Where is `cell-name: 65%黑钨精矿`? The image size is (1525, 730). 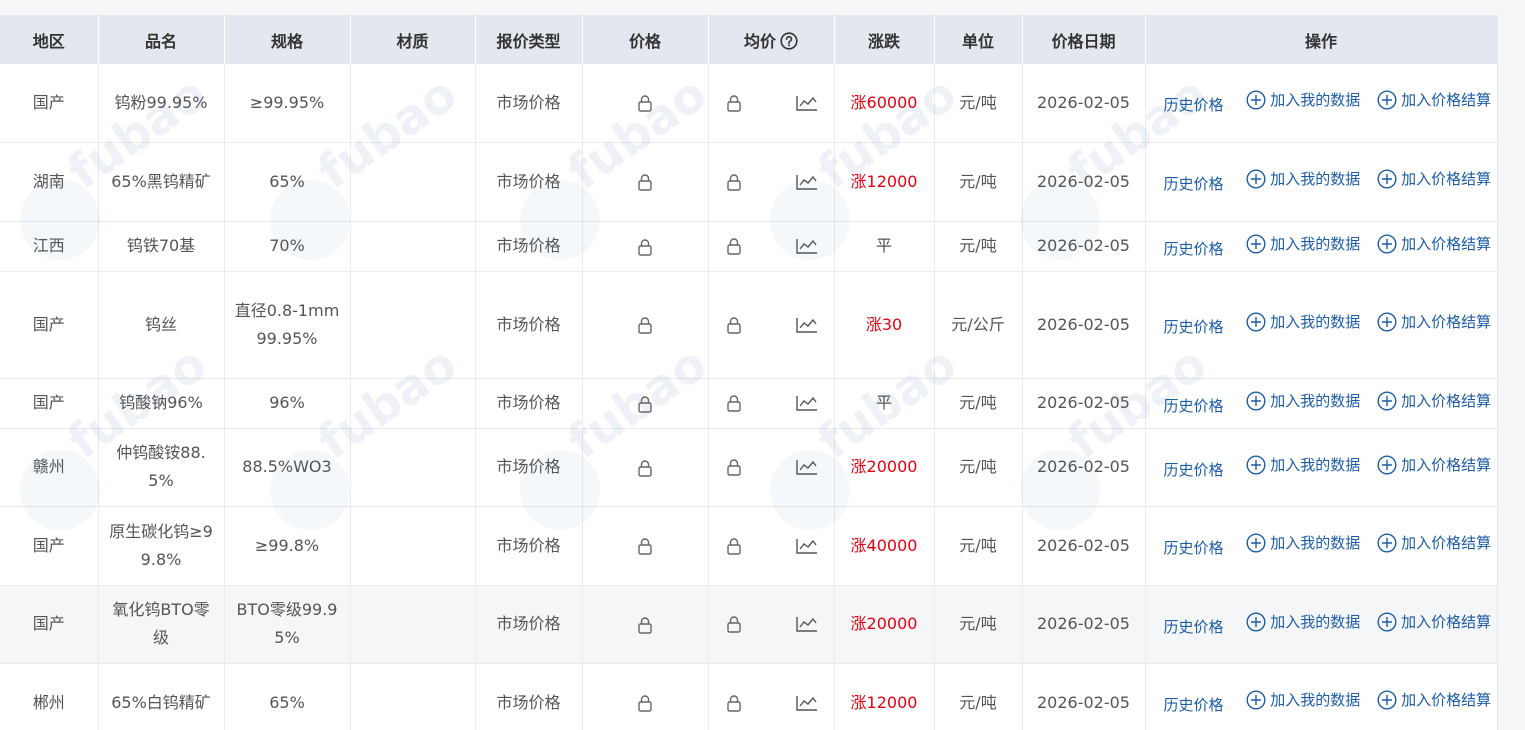
cell-name: 65%黑钨精矿 is located at coordinates (161, 182).